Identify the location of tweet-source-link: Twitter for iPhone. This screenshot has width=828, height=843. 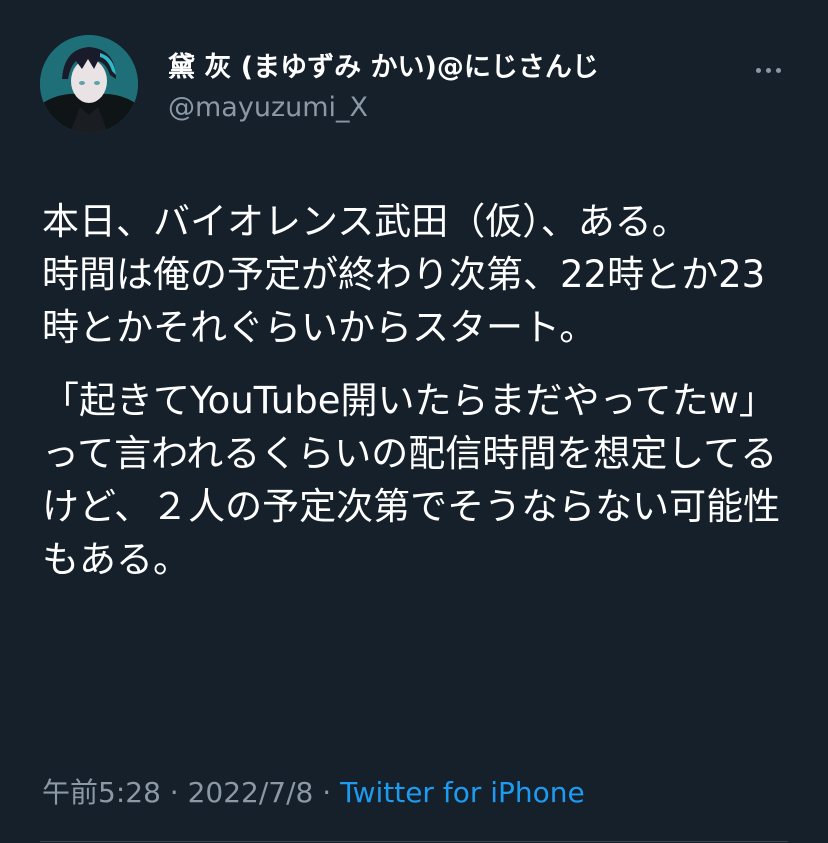
(462, 792).